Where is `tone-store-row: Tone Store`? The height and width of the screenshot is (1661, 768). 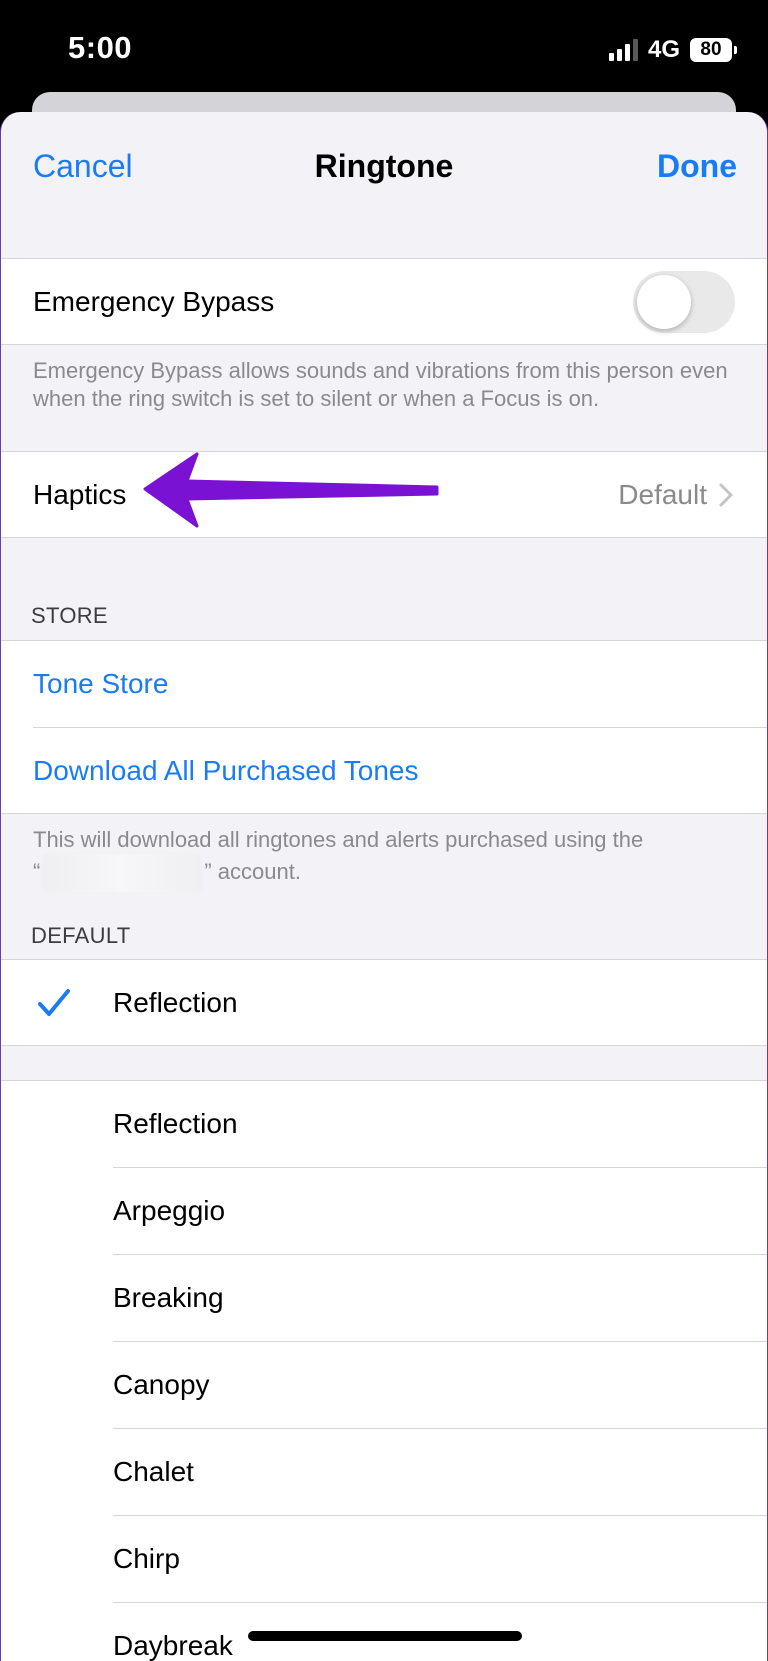 tone-store-row: Tone Store is located at coordinates (384, 684).